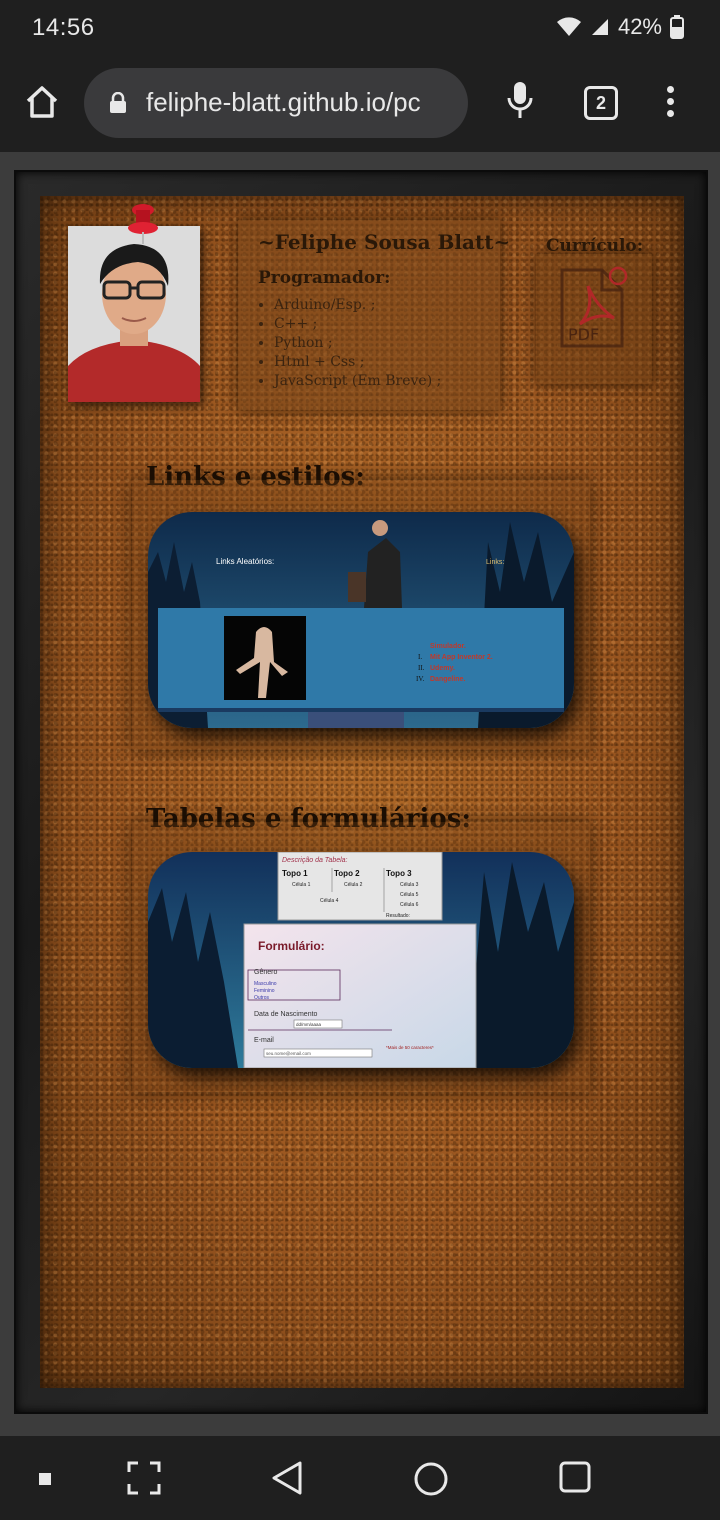 This screenshot has height=1520, width=720. Describe the element at coordinates (134, 314) in the screenshot. I see `profile-photo` at that location.